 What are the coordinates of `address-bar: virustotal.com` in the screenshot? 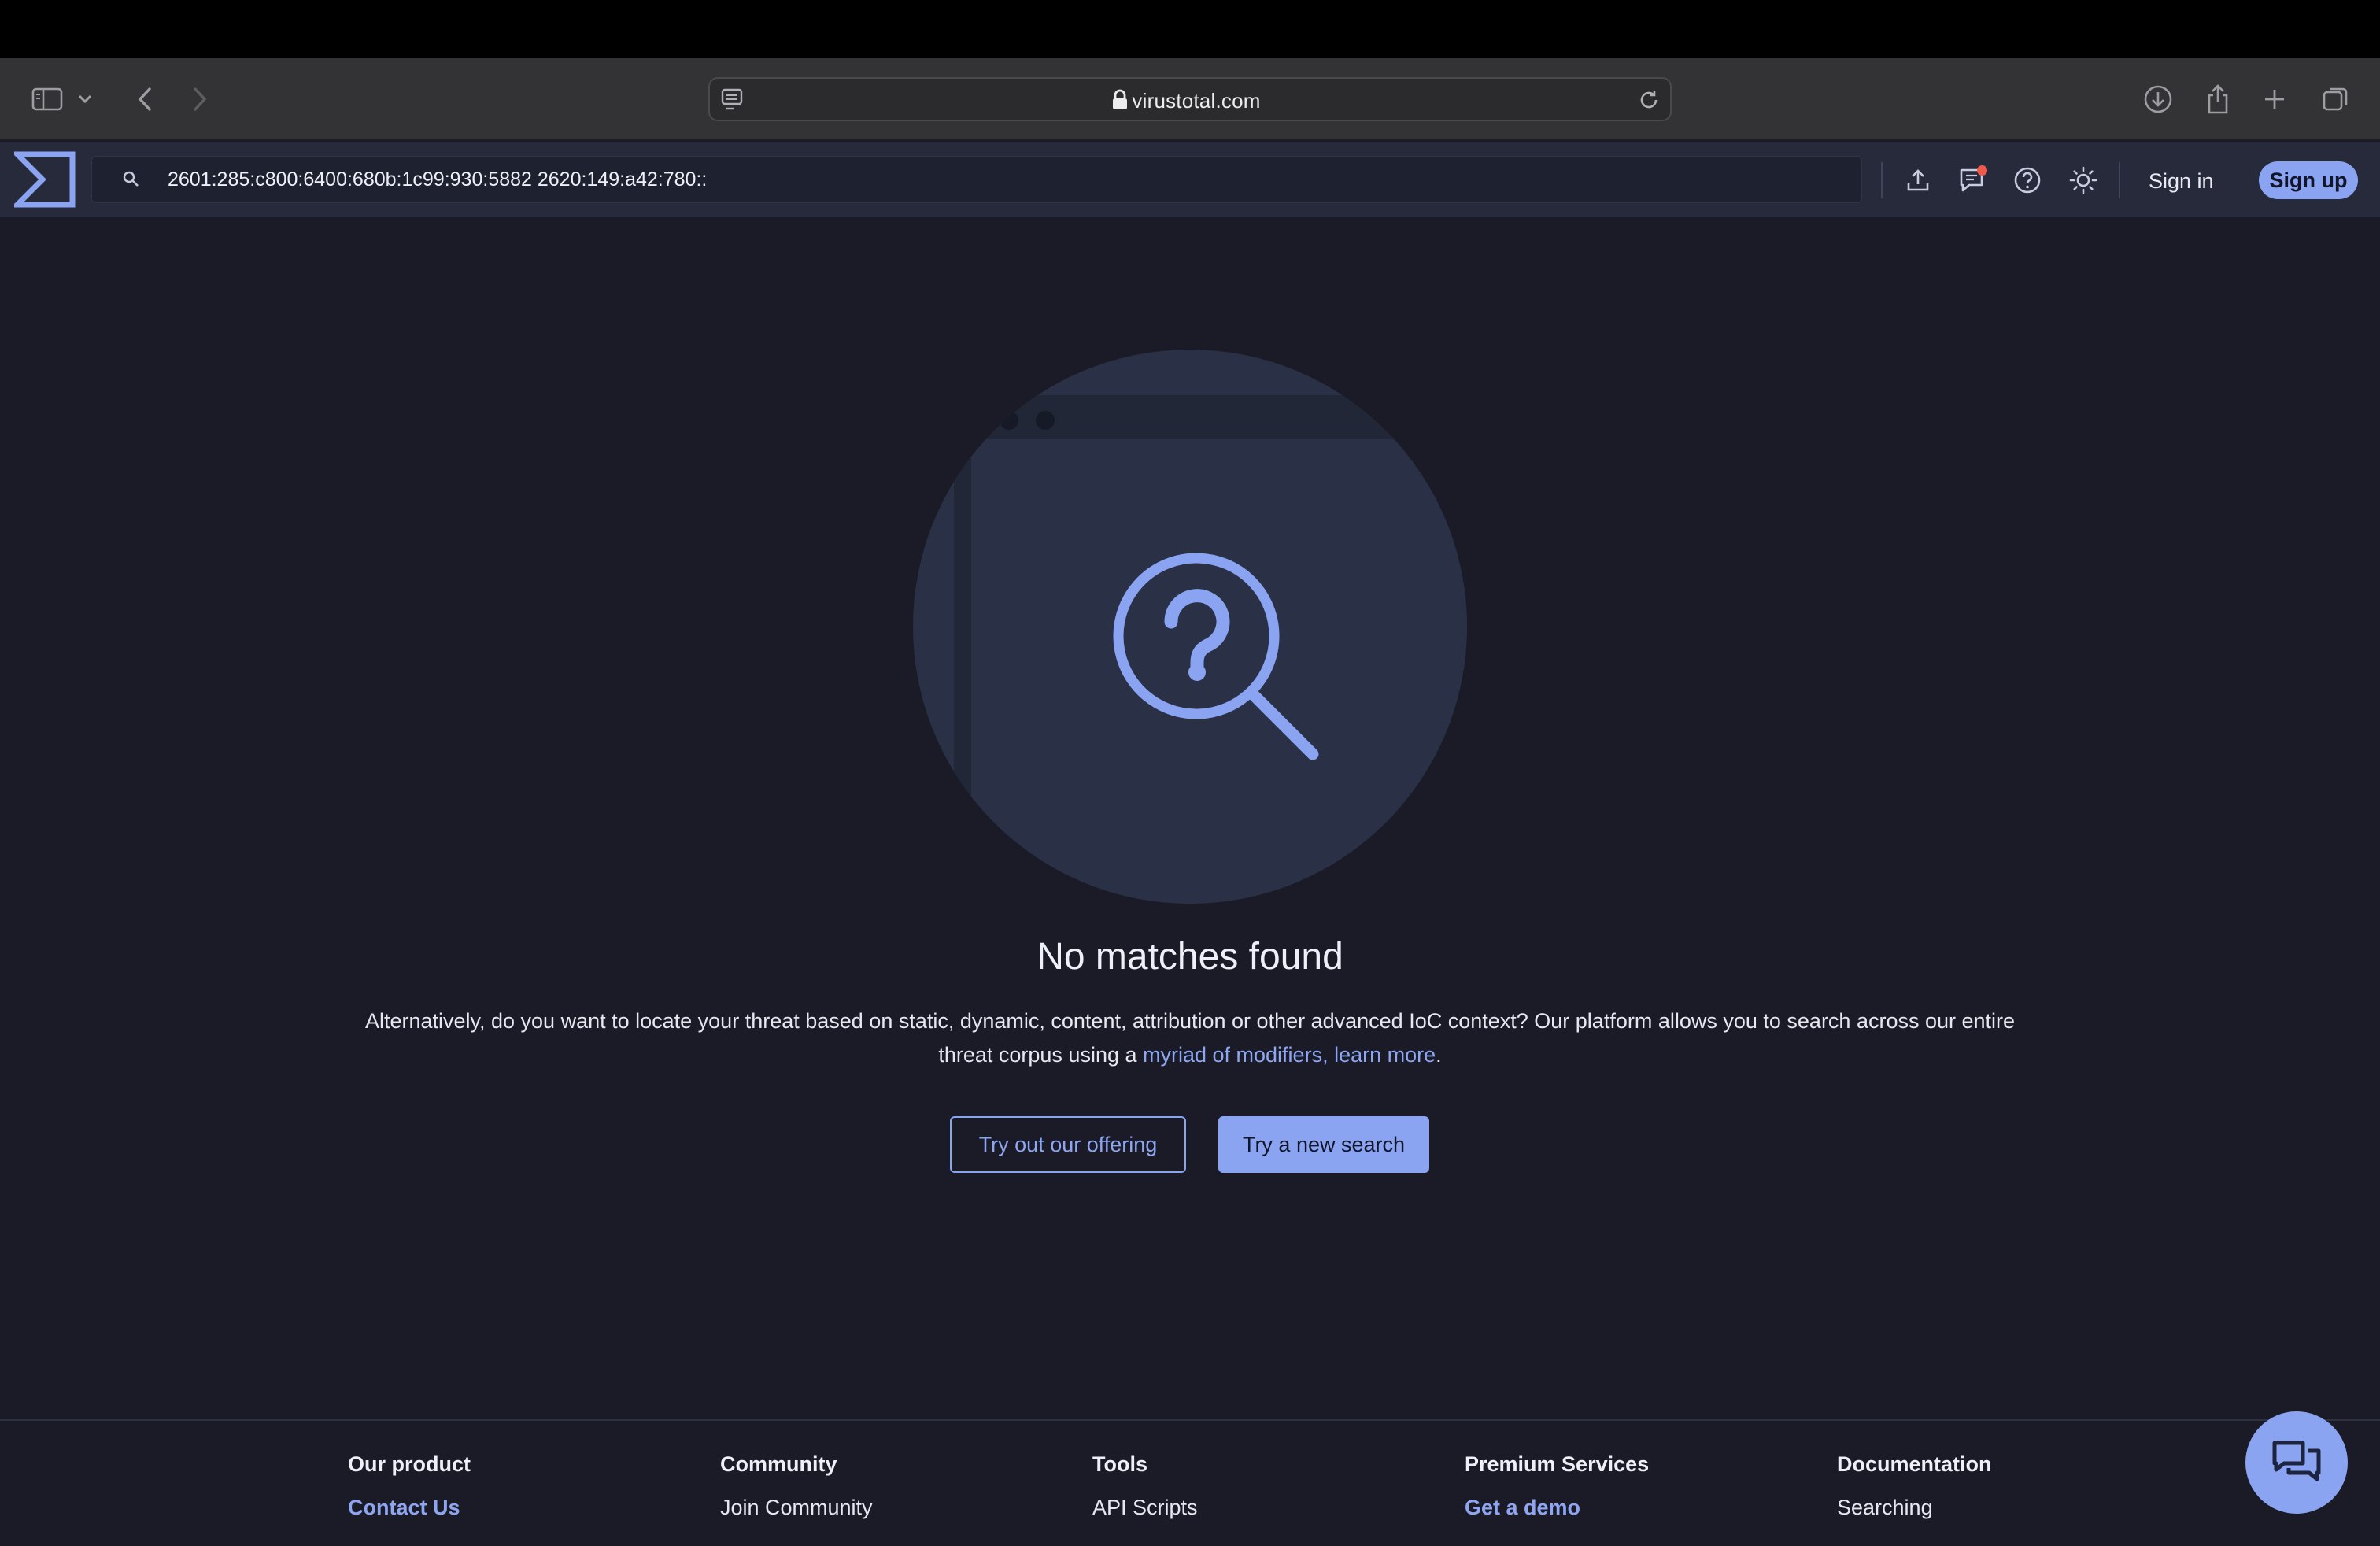 It's located at (1190, 99).